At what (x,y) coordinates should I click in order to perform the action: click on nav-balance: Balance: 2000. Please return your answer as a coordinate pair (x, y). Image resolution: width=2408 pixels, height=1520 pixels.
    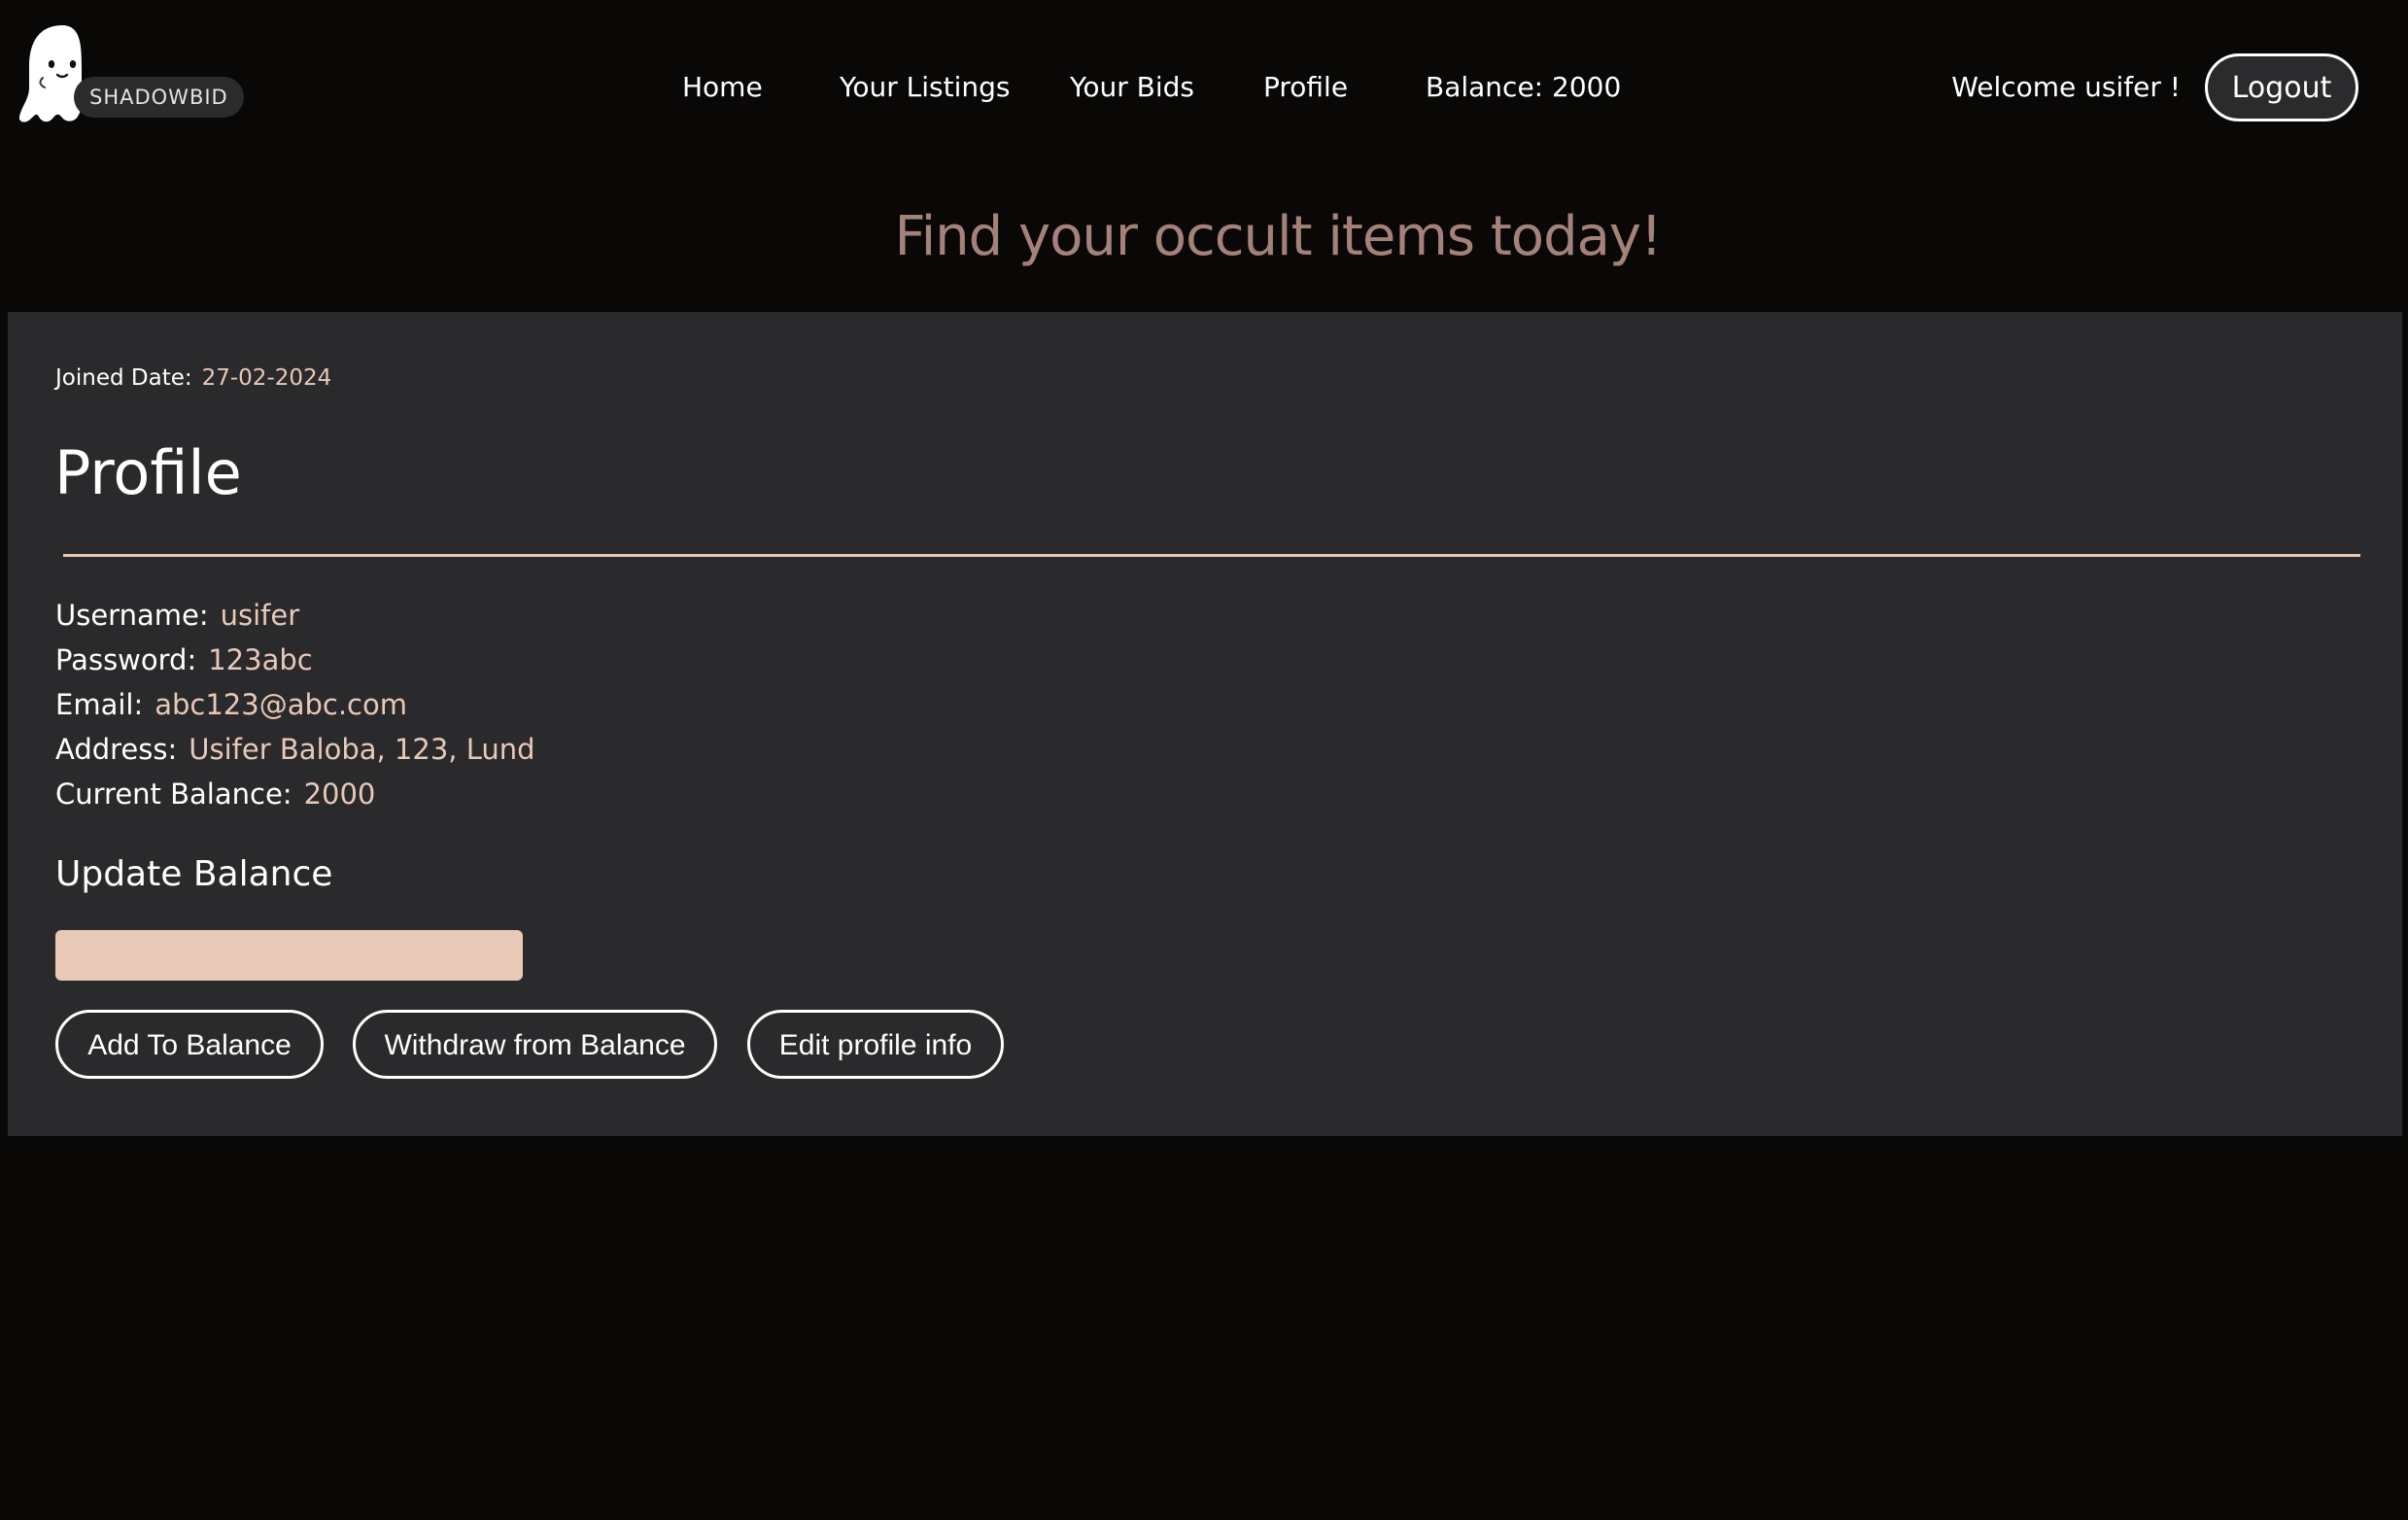
    Looking at the image, I should click on (1524, 87).